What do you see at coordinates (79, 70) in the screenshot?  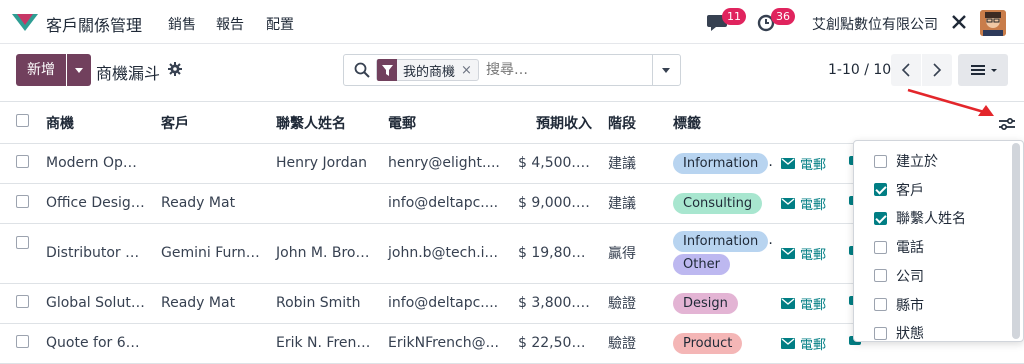 I see `new-dropdown-toggle` at bounding box center [79, 70].